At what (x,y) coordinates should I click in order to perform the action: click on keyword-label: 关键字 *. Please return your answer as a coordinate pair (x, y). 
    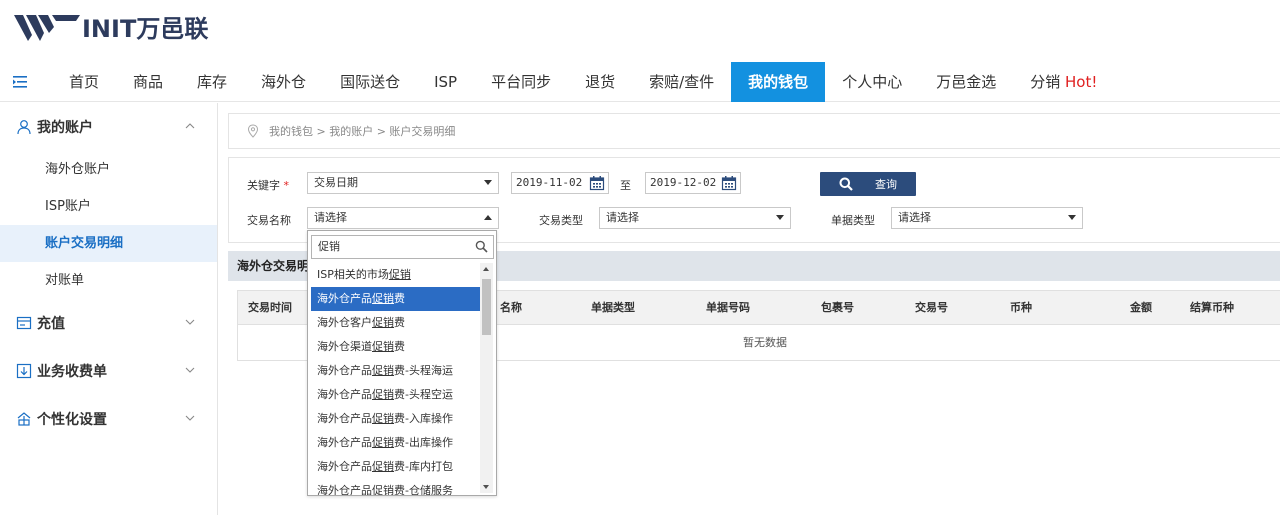
    Looking at the image, I should click on (268, 185).